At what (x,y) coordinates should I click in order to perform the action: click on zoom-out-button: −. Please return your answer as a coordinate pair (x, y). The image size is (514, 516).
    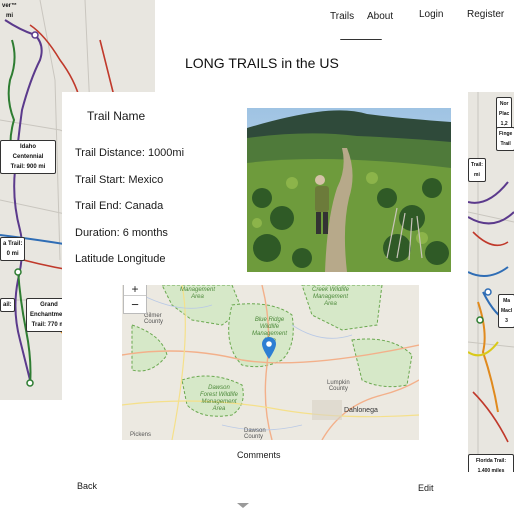
    Looking at the image, I should click on (135, 304).